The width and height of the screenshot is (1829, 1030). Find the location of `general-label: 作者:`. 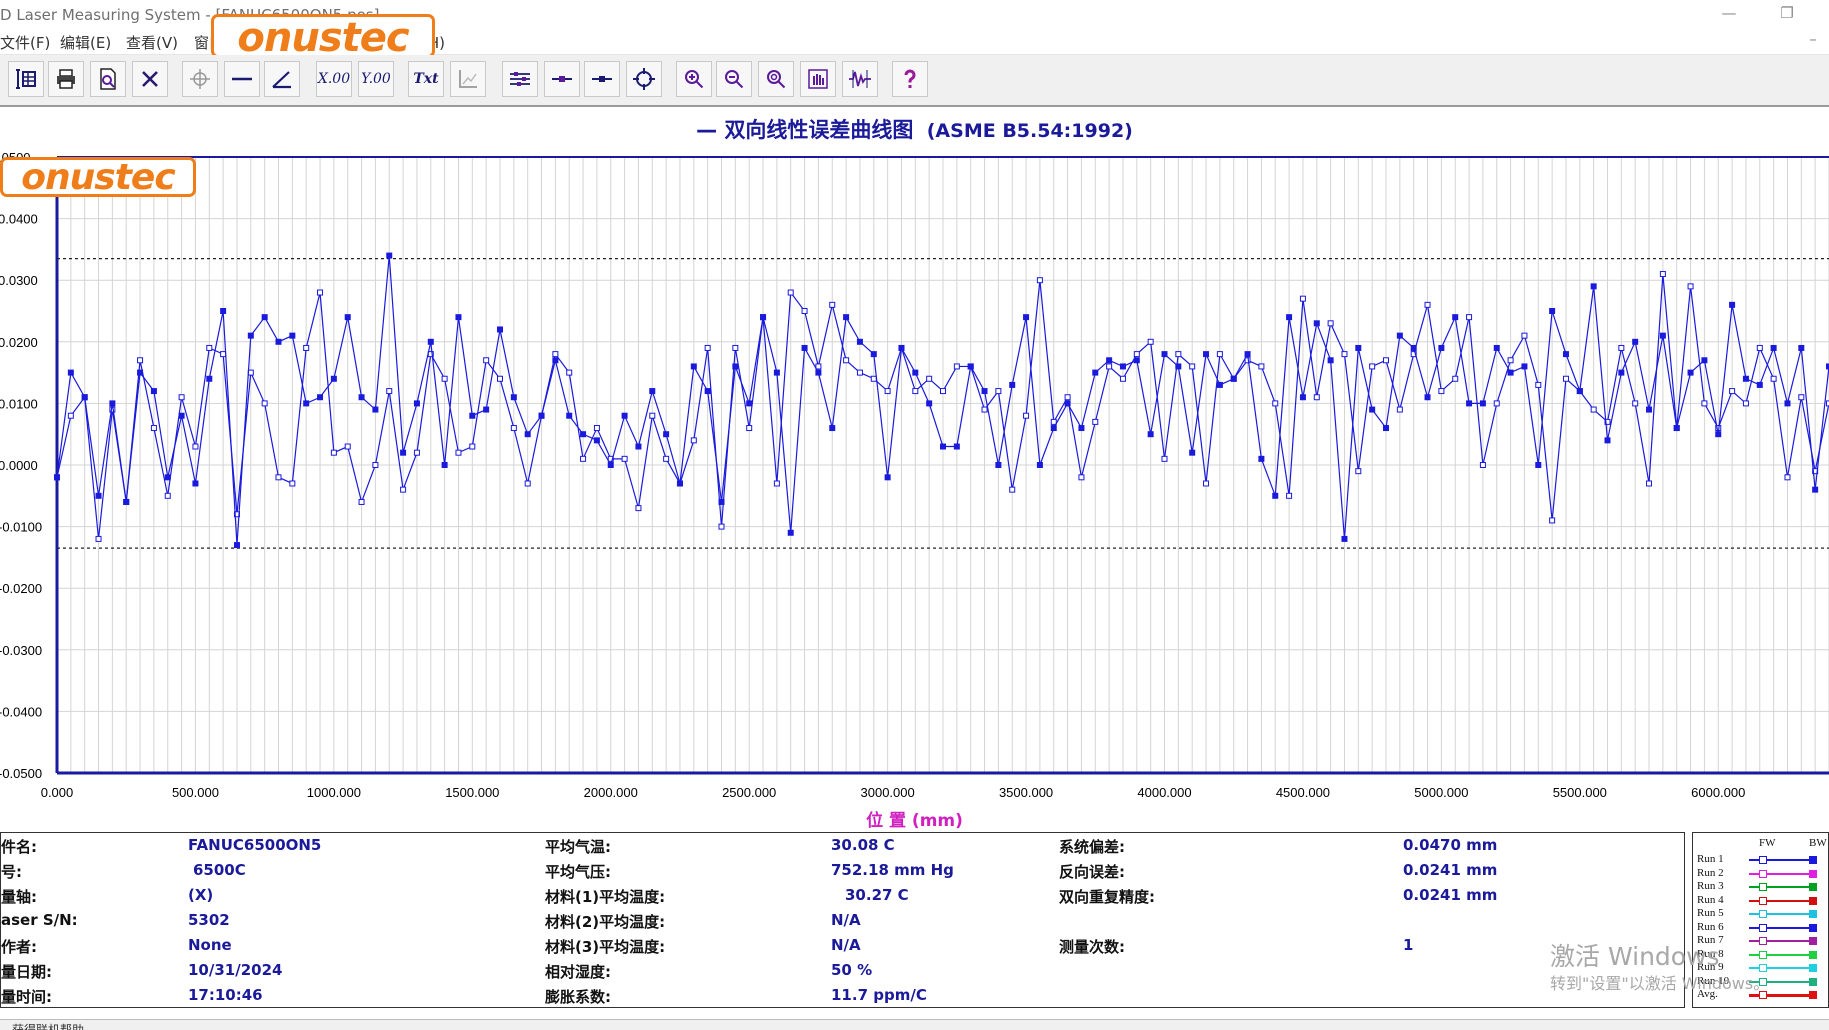

general-label: 作者: is located at coordinates (19, 946).